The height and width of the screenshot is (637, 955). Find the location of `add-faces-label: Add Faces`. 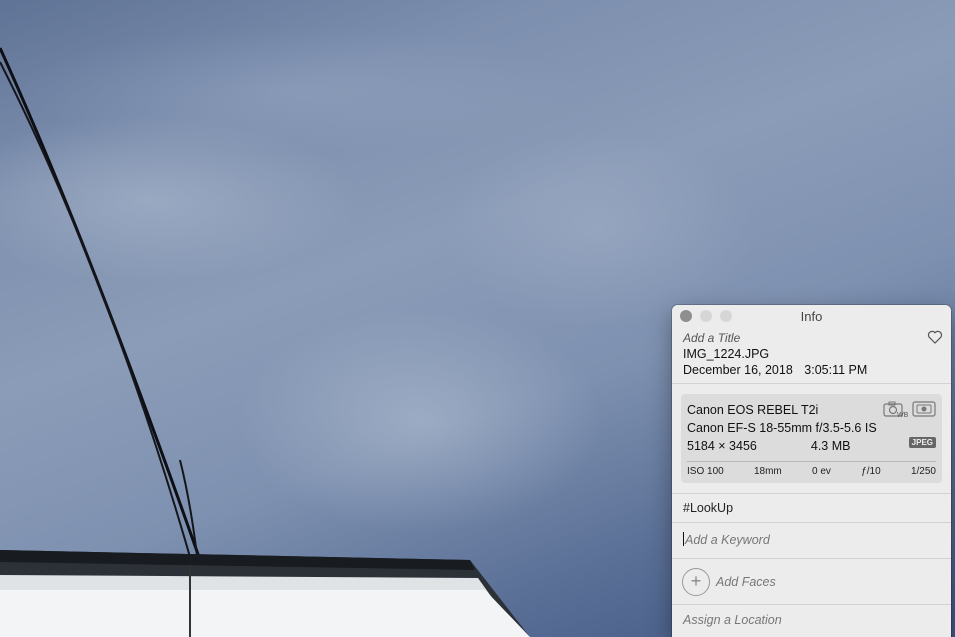

add-faces-label: Add Faces is located at coordinates (746, 581).